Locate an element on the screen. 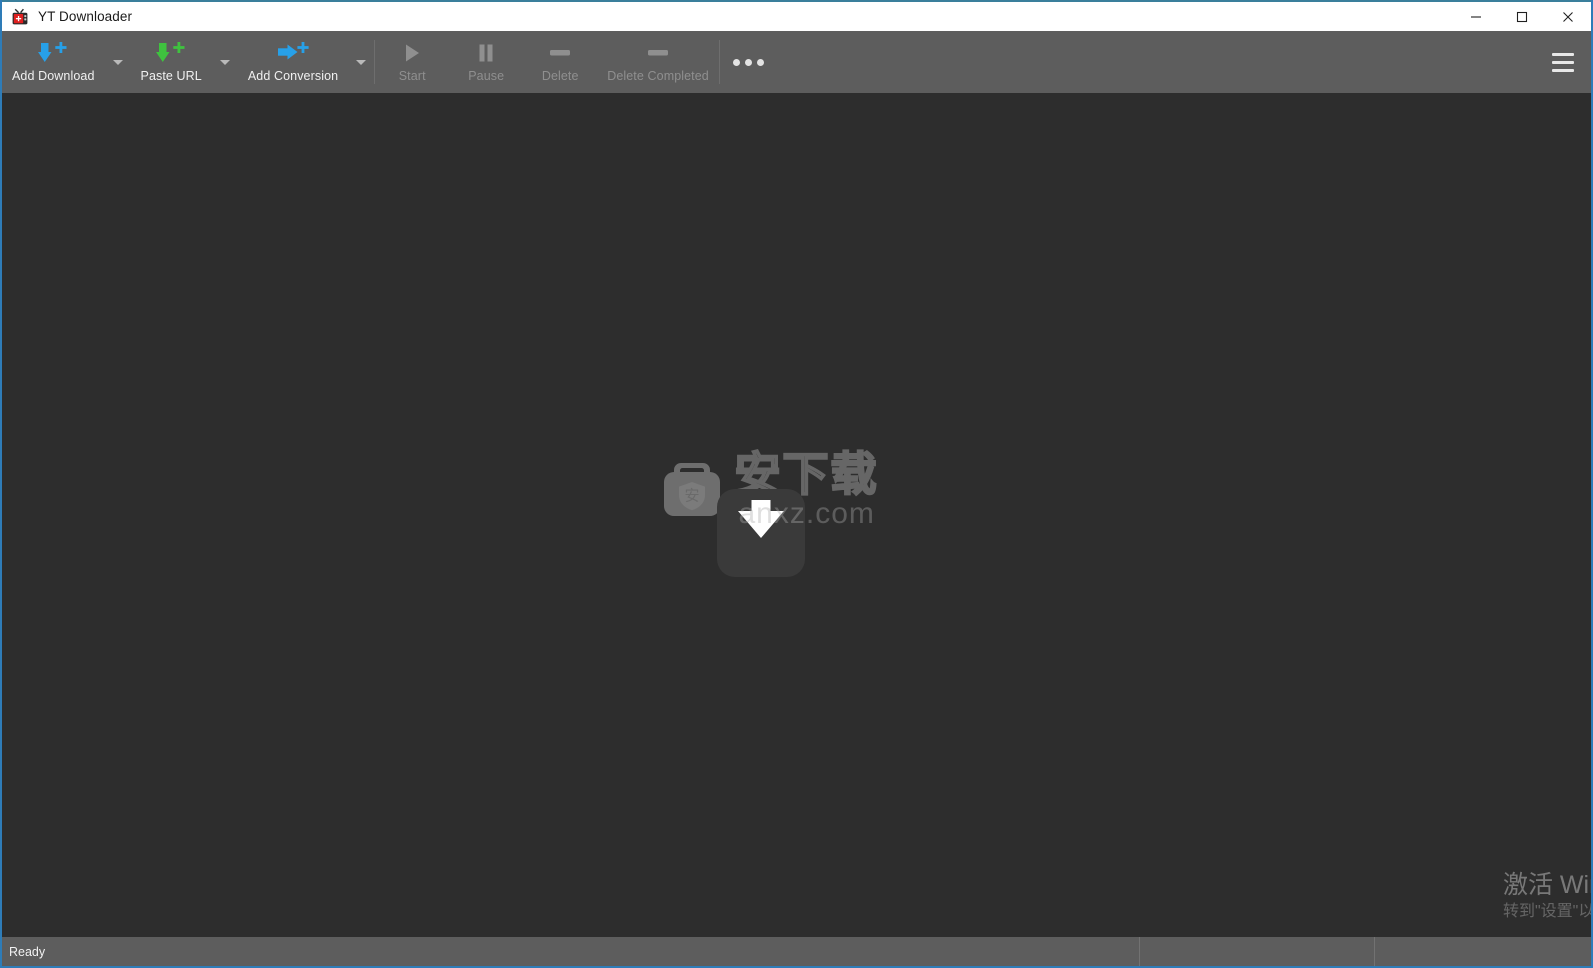 Image resolution: width=1593 pixels, height=968 pixels. title-bar-left: YT Downloader is located at coordinates (727, 16).